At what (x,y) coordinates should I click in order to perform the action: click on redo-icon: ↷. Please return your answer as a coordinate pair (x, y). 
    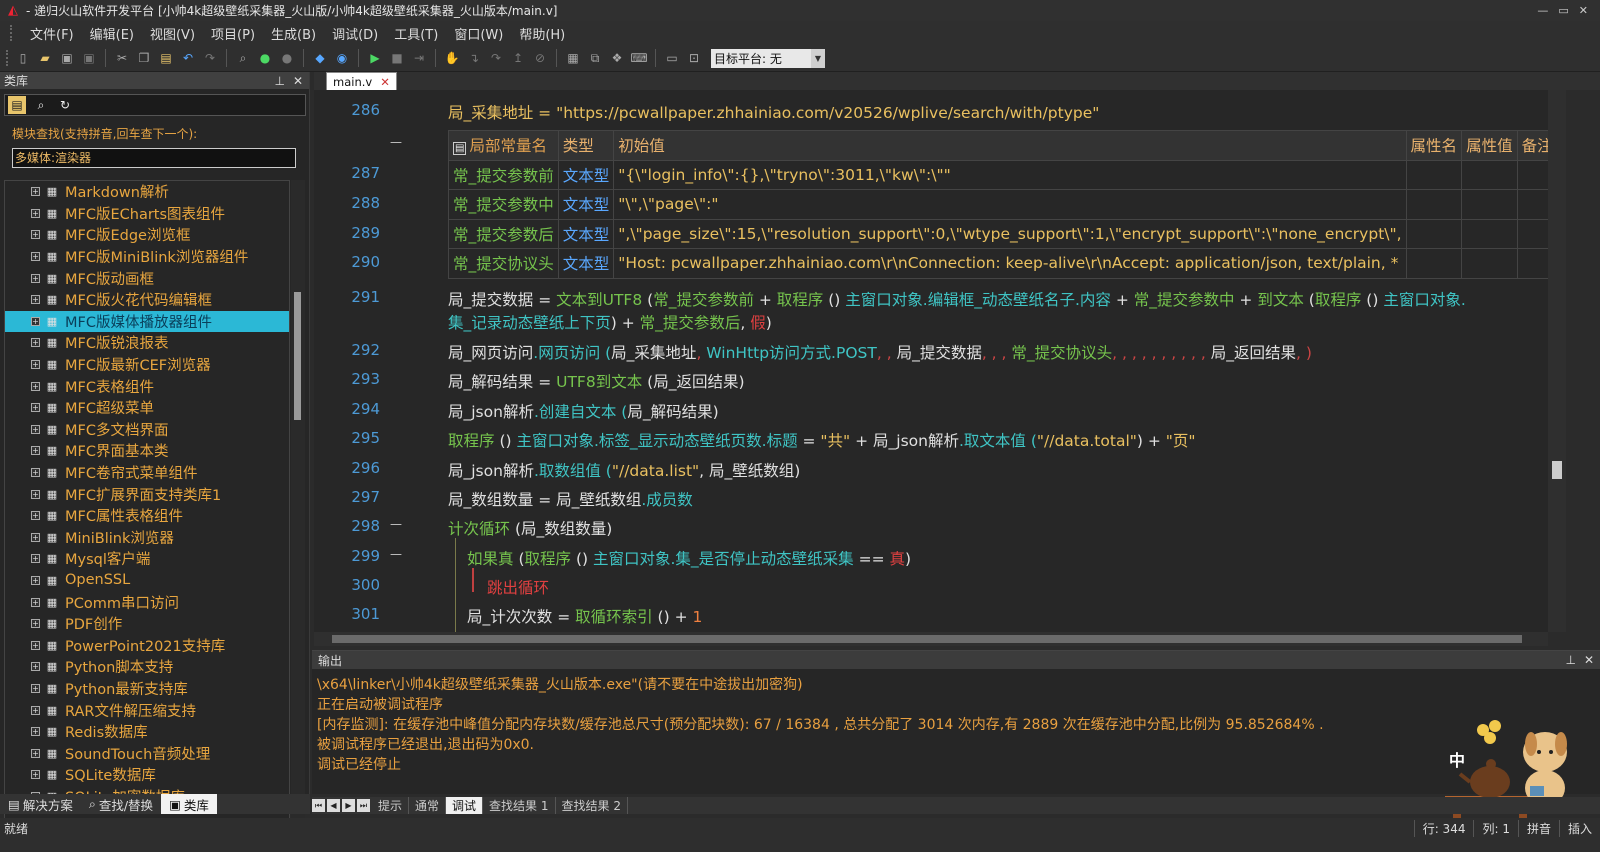
    Looking at the image, I should click on (210, 58).